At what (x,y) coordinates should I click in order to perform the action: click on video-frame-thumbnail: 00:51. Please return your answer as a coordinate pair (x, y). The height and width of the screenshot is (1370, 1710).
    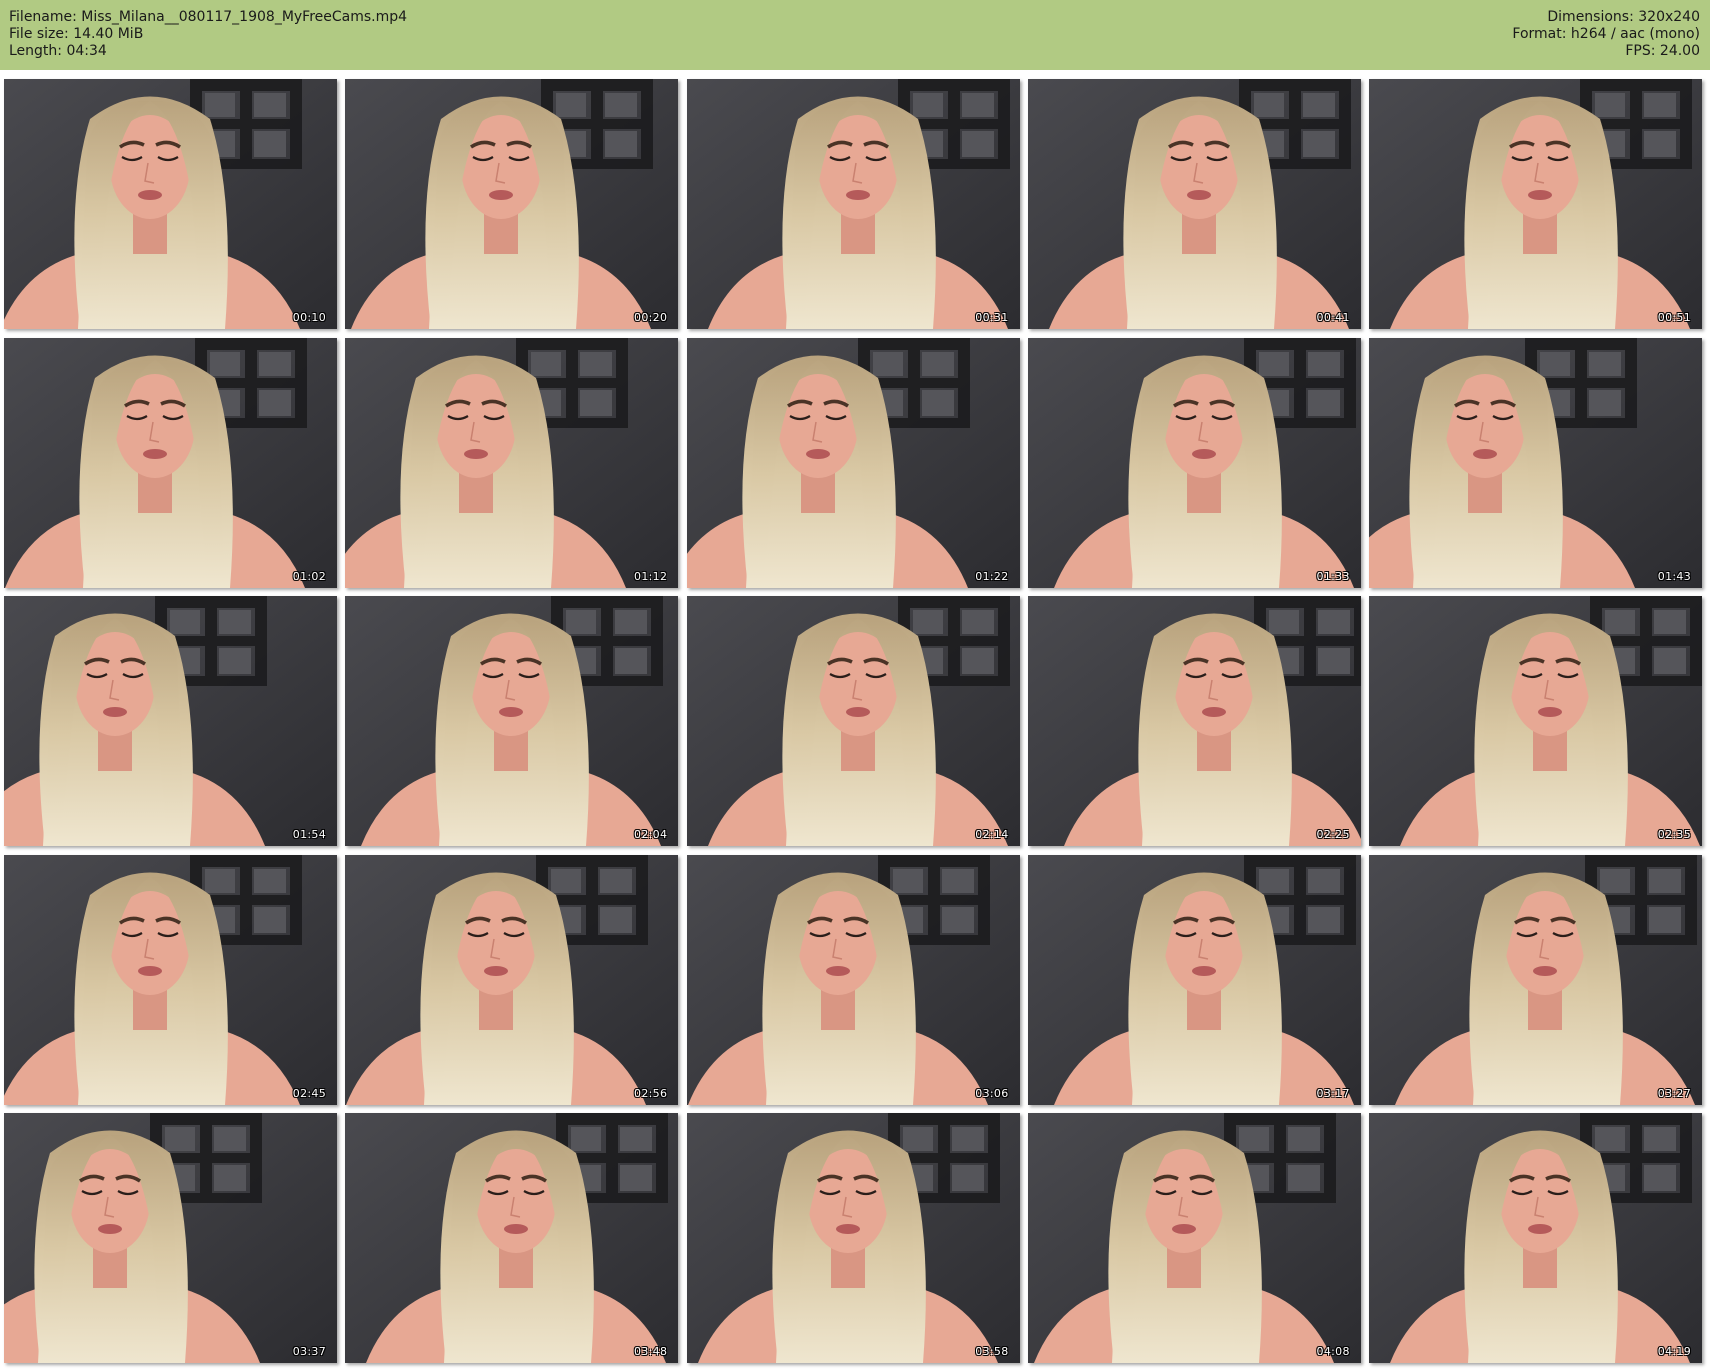
    Looking at the image, I should click on (1535, 204).